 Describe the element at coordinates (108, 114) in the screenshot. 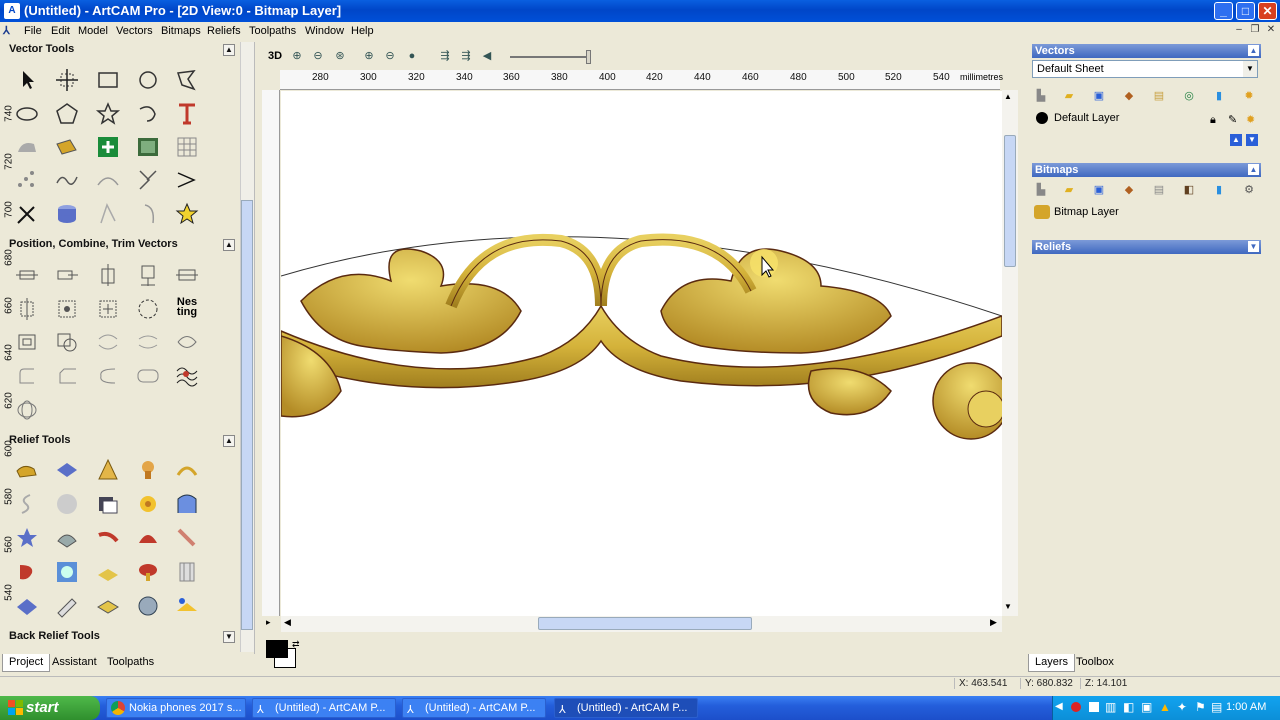

I see `star-tool-icon` at that location.